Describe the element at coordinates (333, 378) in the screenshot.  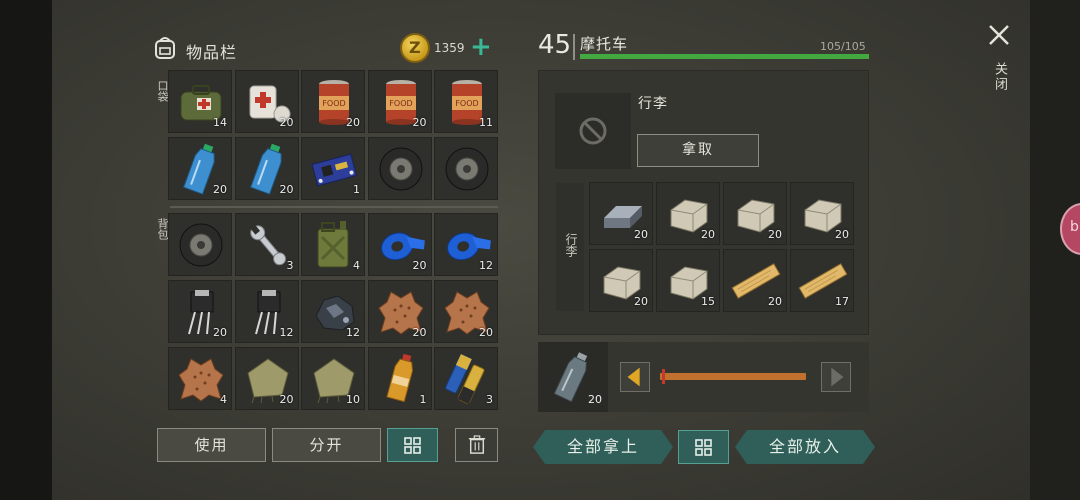
I see `item-slot: 10` at that location.